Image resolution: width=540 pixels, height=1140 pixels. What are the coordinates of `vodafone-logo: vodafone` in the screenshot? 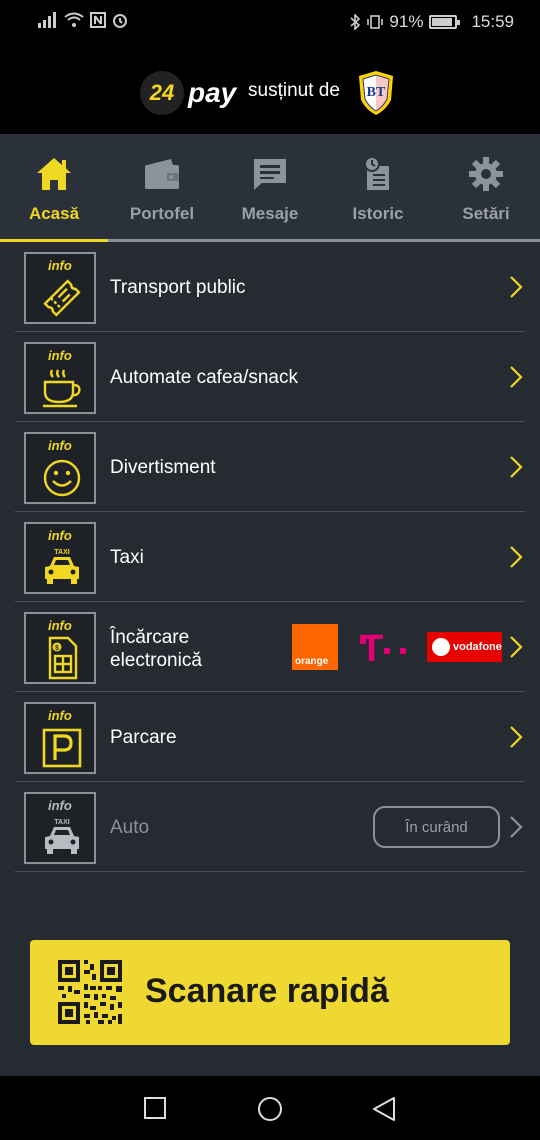 It's located at (464, 647).